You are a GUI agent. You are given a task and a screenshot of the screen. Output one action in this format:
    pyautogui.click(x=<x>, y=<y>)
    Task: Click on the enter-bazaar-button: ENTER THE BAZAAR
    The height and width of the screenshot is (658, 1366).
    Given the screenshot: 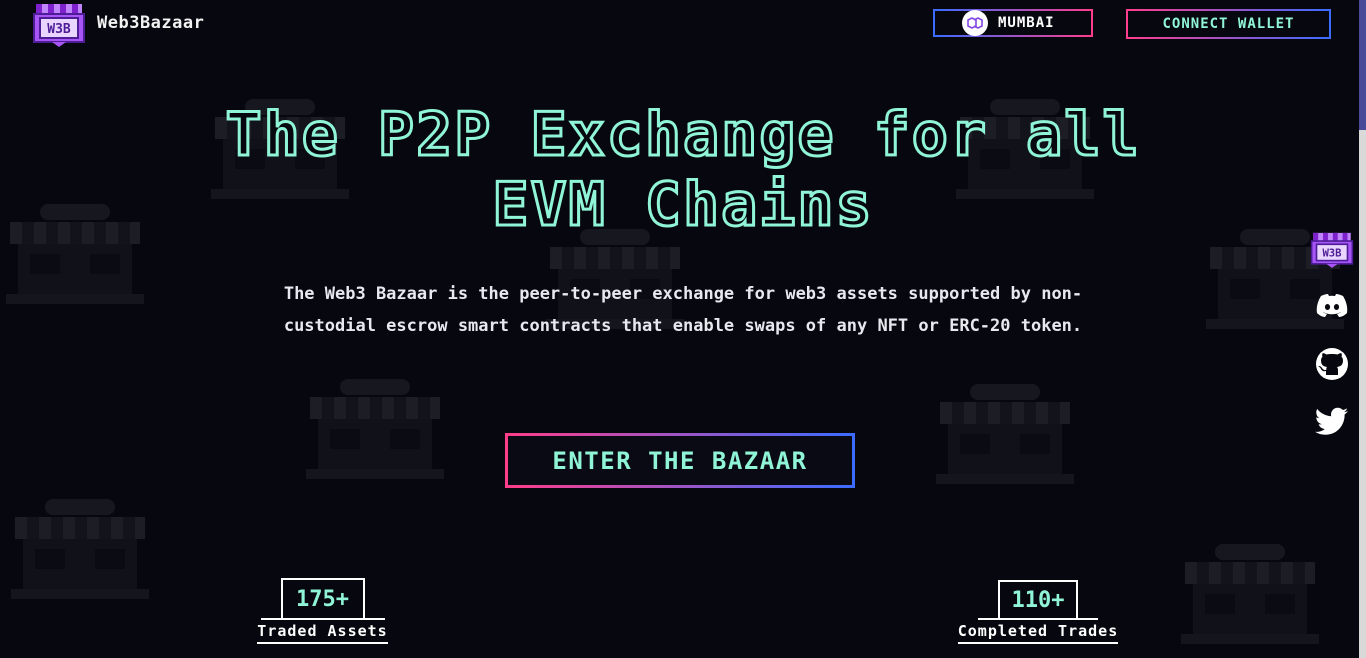 What is the action you would take?
    pyautogui.click(x=680, y=460)
    